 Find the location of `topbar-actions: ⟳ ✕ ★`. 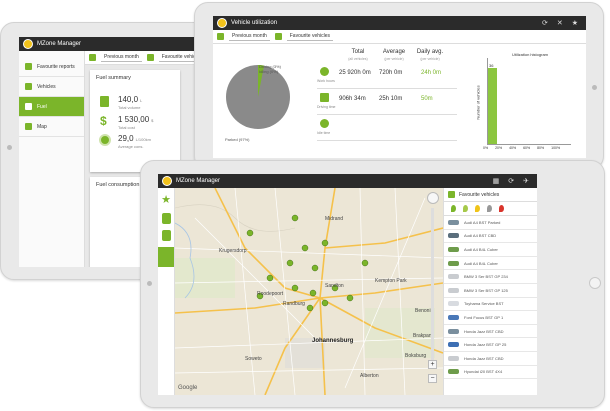

topbar-actions: ⟳ ✕ ★ is located at coordinates (564, 23).